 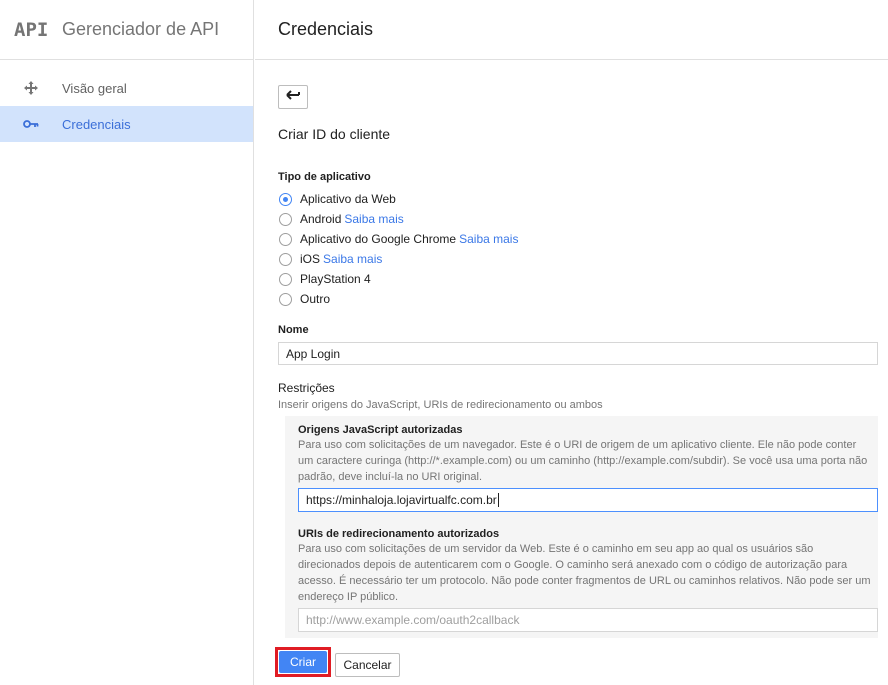 What do you see at coordinates (321, 219) in the screenshot?
I see `radio-label: Android` at bounding box center [321, 219].